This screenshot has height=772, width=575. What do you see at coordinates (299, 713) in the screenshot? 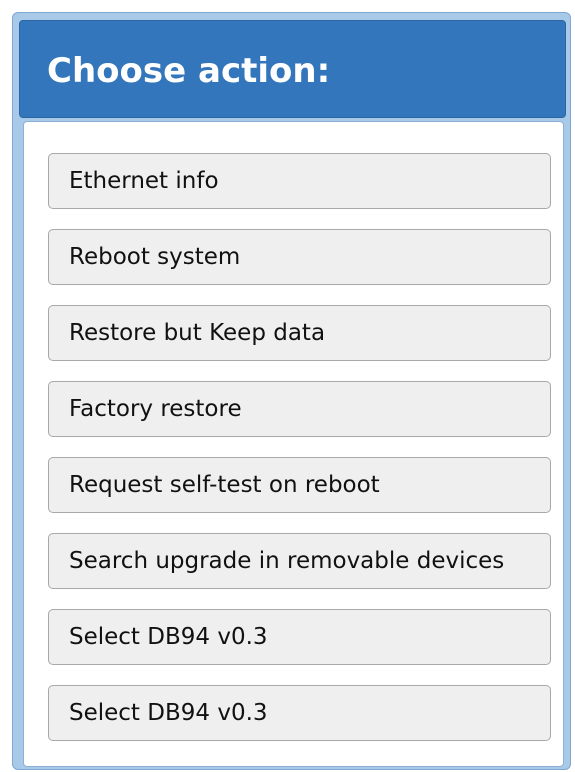
I see `select-db94-button-2: Select DB94 v0.3` at bounding box center [299, 713].